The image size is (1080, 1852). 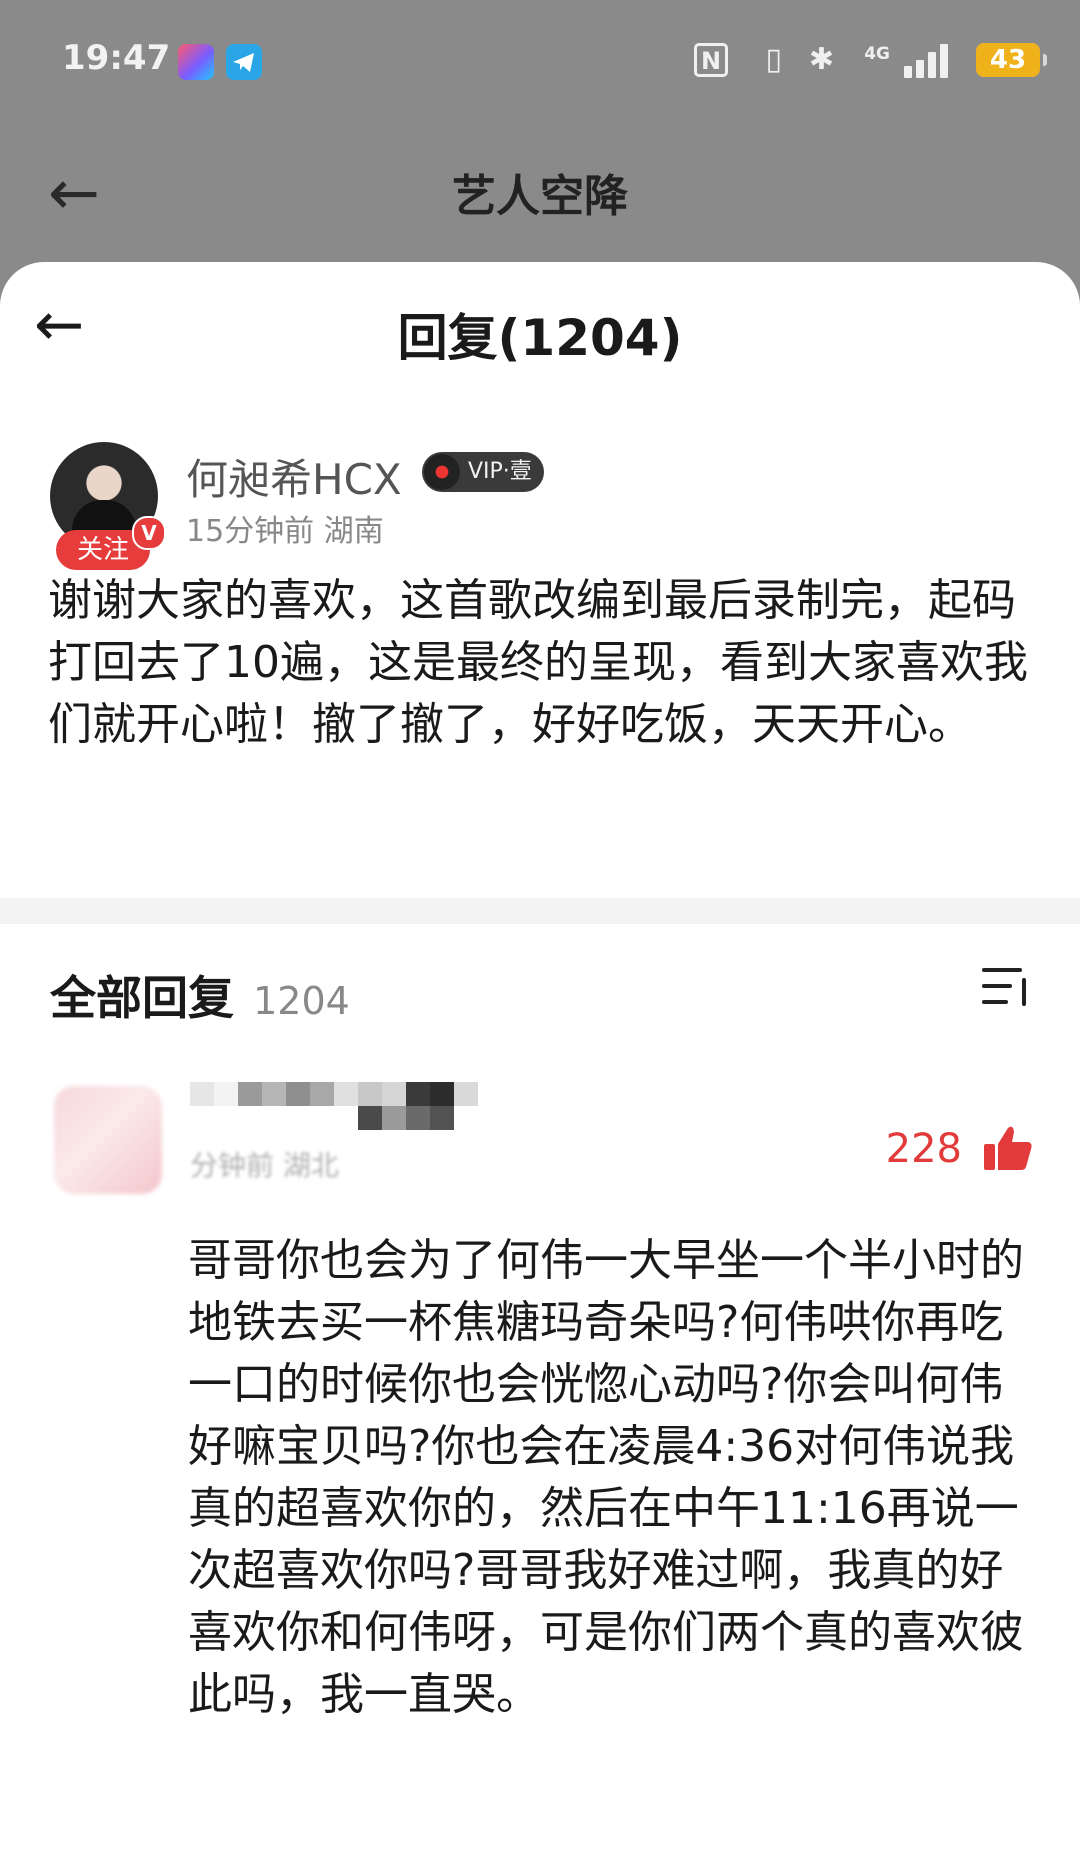 I want to click on vip-label: VIP·壹, so click(x=500, y=471).